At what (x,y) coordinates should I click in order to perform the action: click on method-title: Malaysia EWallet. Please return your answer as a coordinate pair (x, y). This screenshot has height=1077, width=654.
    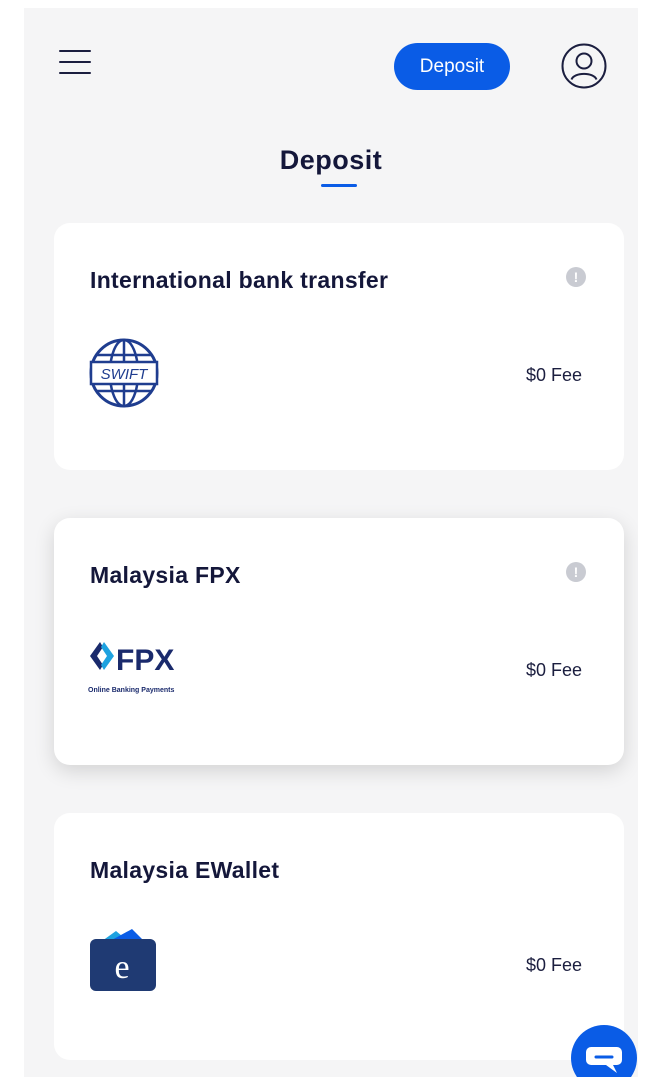
    Looking at the image, I should click on (185, 870).